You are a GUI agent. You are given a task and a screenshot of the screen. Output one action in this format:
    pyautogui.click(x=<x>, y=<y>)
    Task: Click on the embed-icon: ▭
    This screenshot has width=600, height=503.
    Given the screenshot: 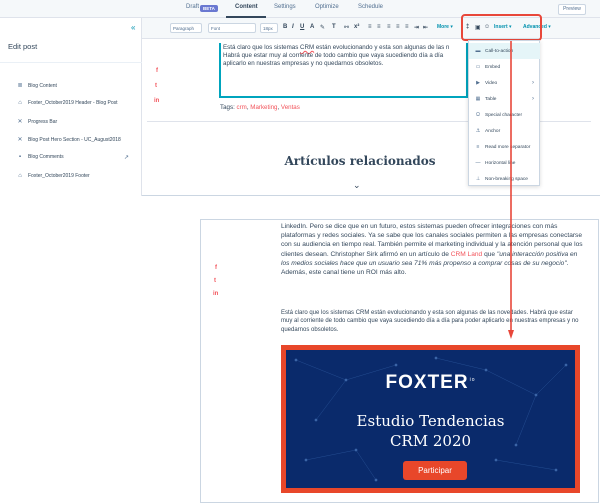 What is the action you would take?
    pyautogui.click(x=478, y=67)
    